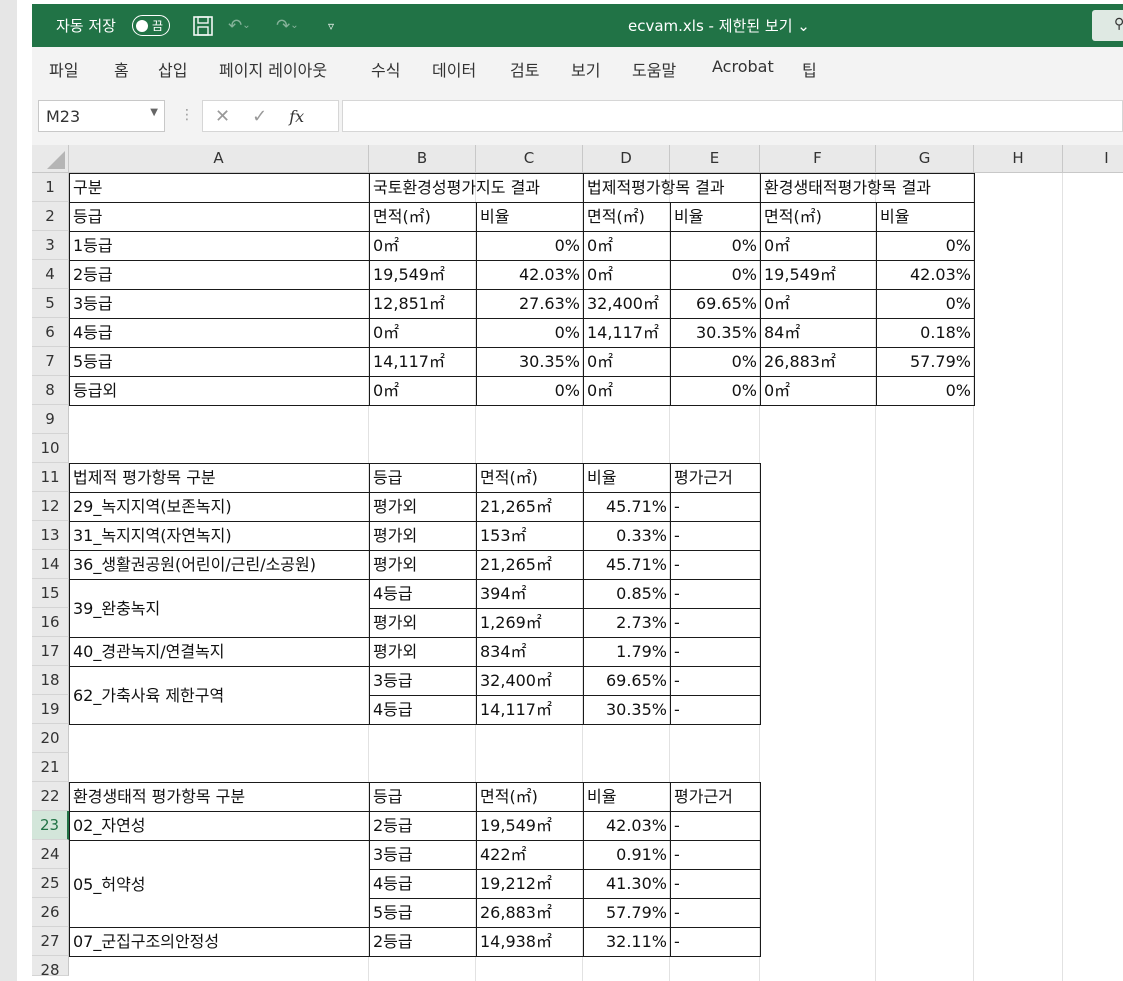 The width and height of the screenshot is (1123, 981). Describe the element at coordinates (627, 681) in the screenshot. I see `table2-cell: 69.65%` at that location.